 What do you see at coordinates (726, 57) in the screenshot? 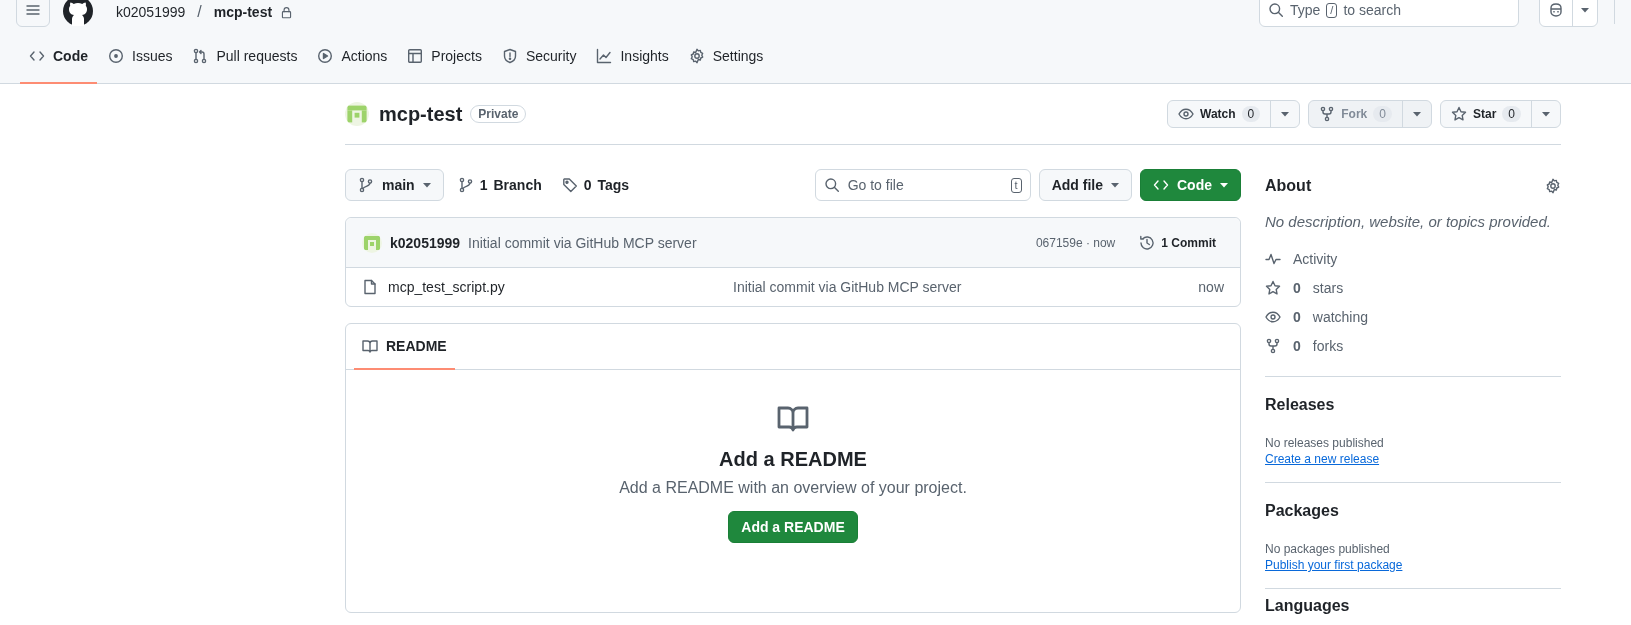
I see `repo-tab: Settings` at bounding box center [726, 57].